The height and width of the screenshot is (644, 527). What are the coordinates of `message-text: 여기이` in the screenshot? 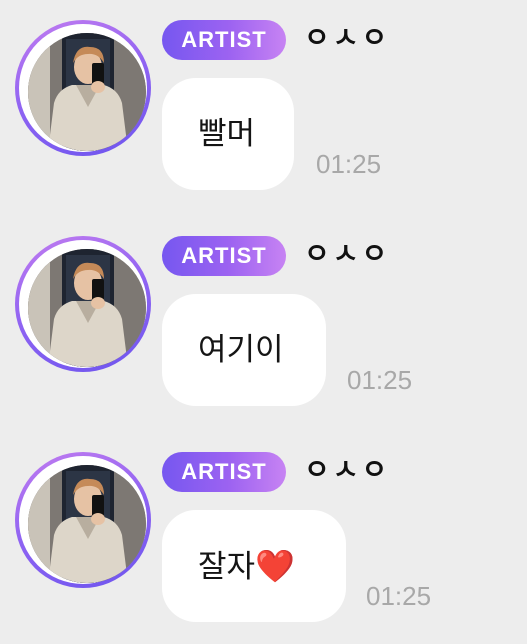 It's located at (241, 350).